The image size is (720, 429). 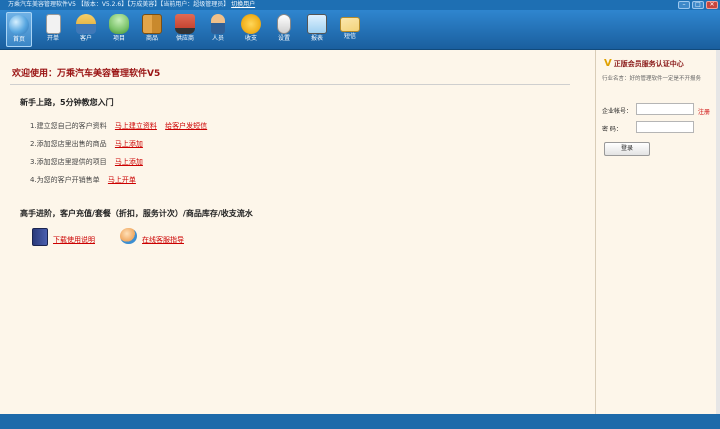 I want to click on step-2: 2.添加您店里出售的商品 马上添加, so click(x=86, y=144).